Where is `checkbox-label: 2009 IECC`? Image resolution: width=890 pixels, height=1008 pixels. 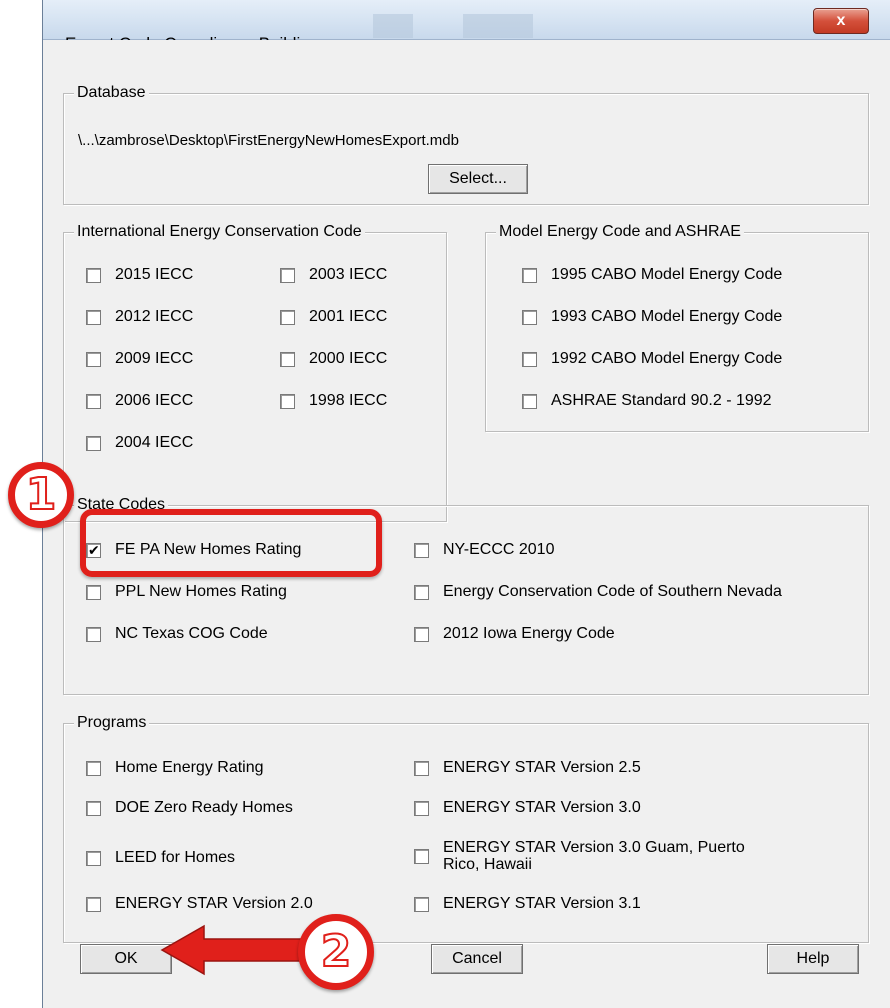 checkbox-label: 2009 IECC is located at coordinates (154, 358).